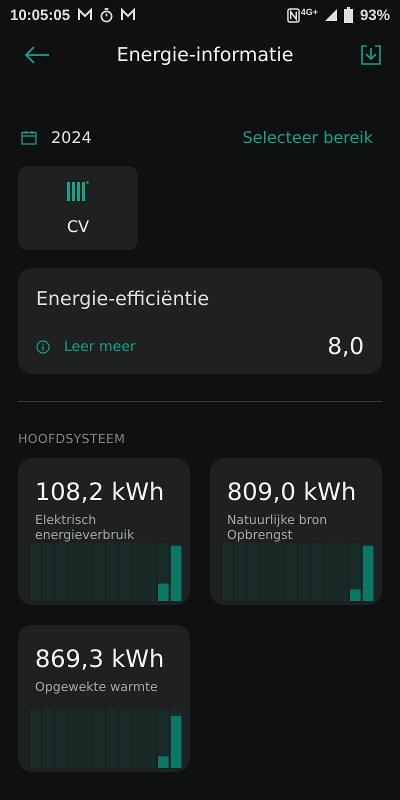  What do you see at coordinates (78, 208) in the screenshot?
I see `system-tile: CV` at bounding box center [78, 208].